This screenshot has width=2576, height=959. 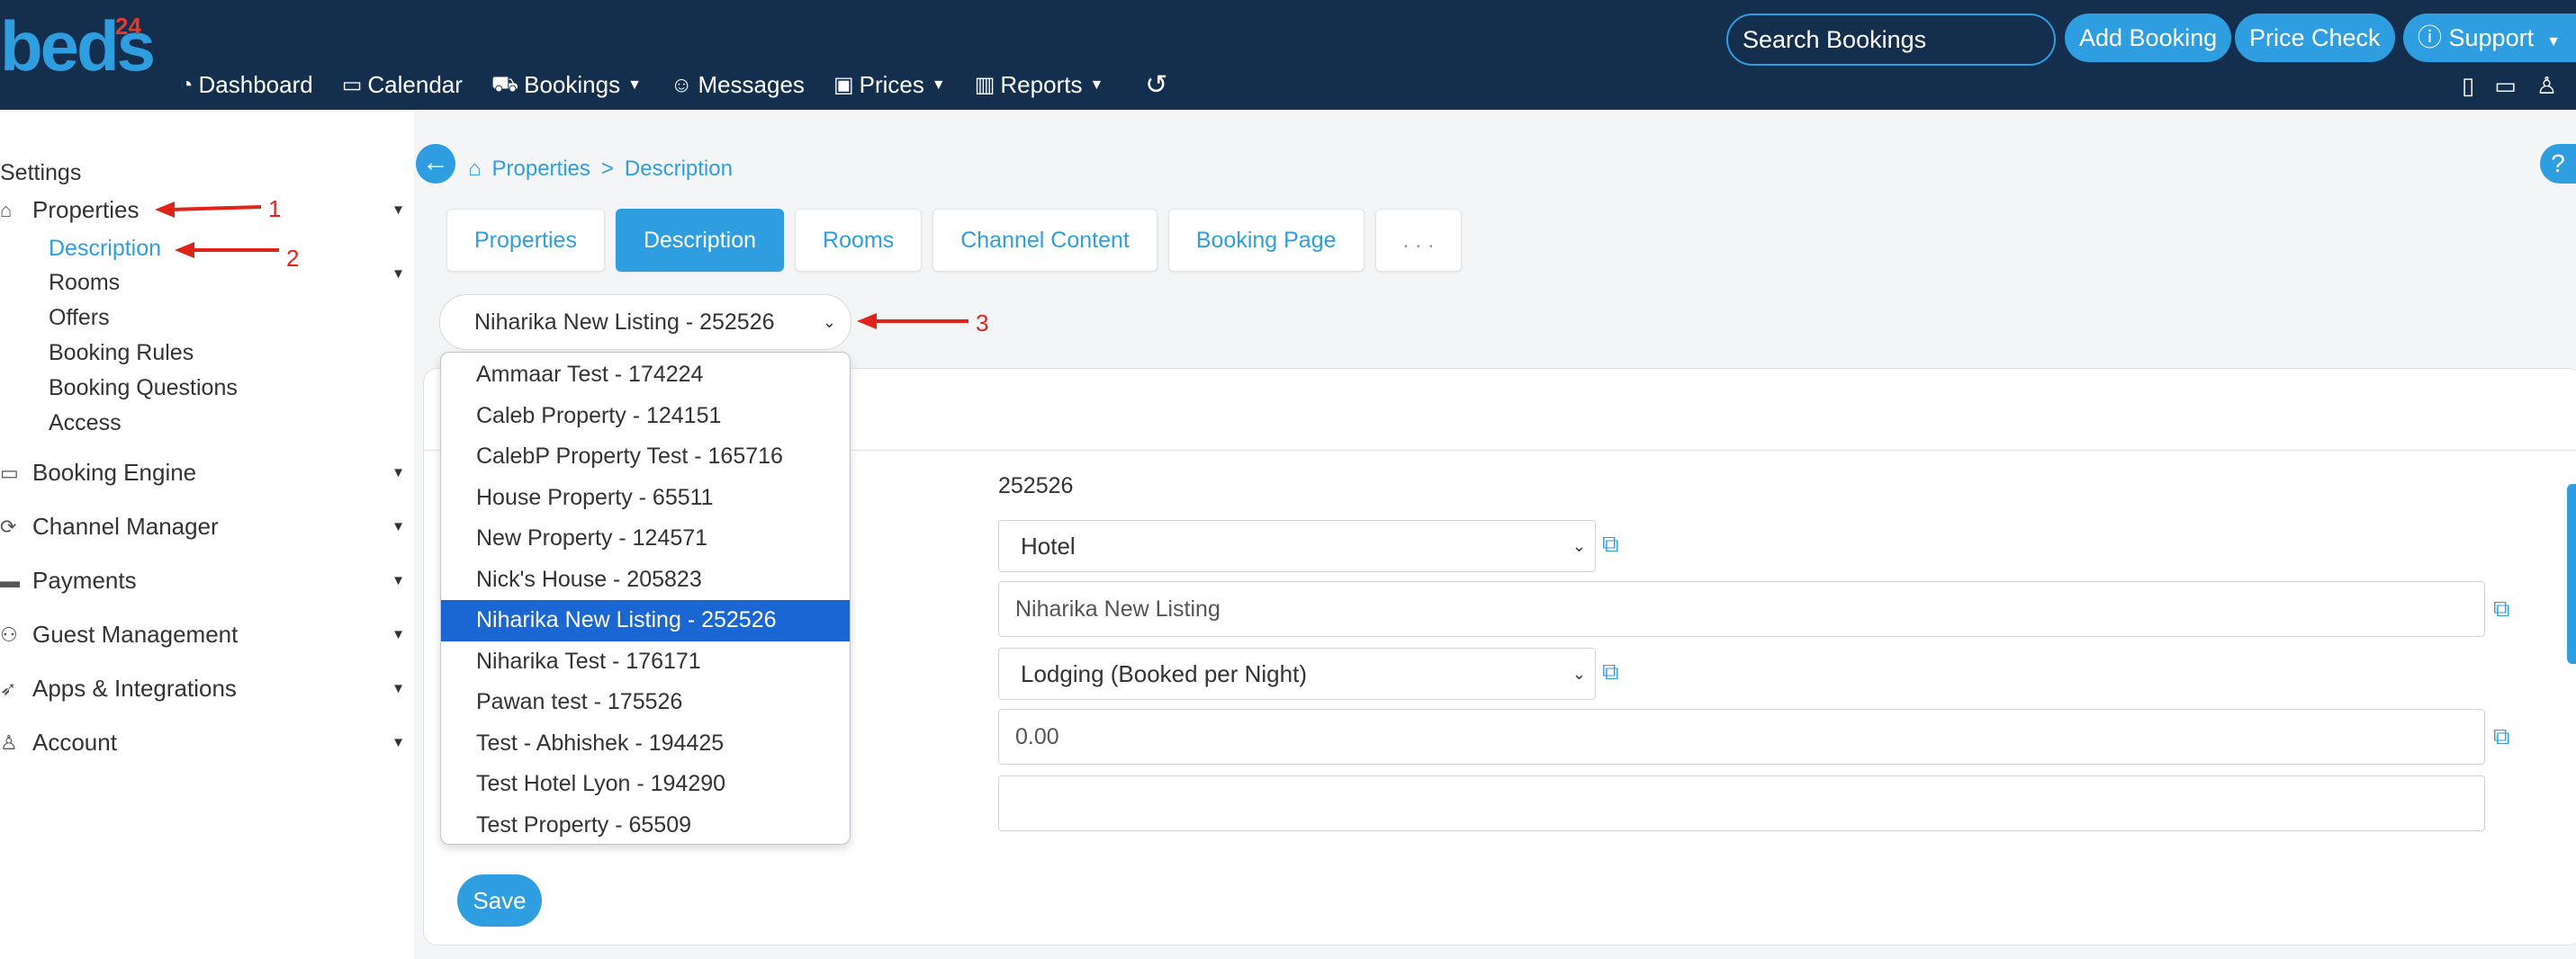 What do you see at coordinates (2546, 86) in the screenshot?
I see `user-icon: ♙` at bounding box center [2546, 86].